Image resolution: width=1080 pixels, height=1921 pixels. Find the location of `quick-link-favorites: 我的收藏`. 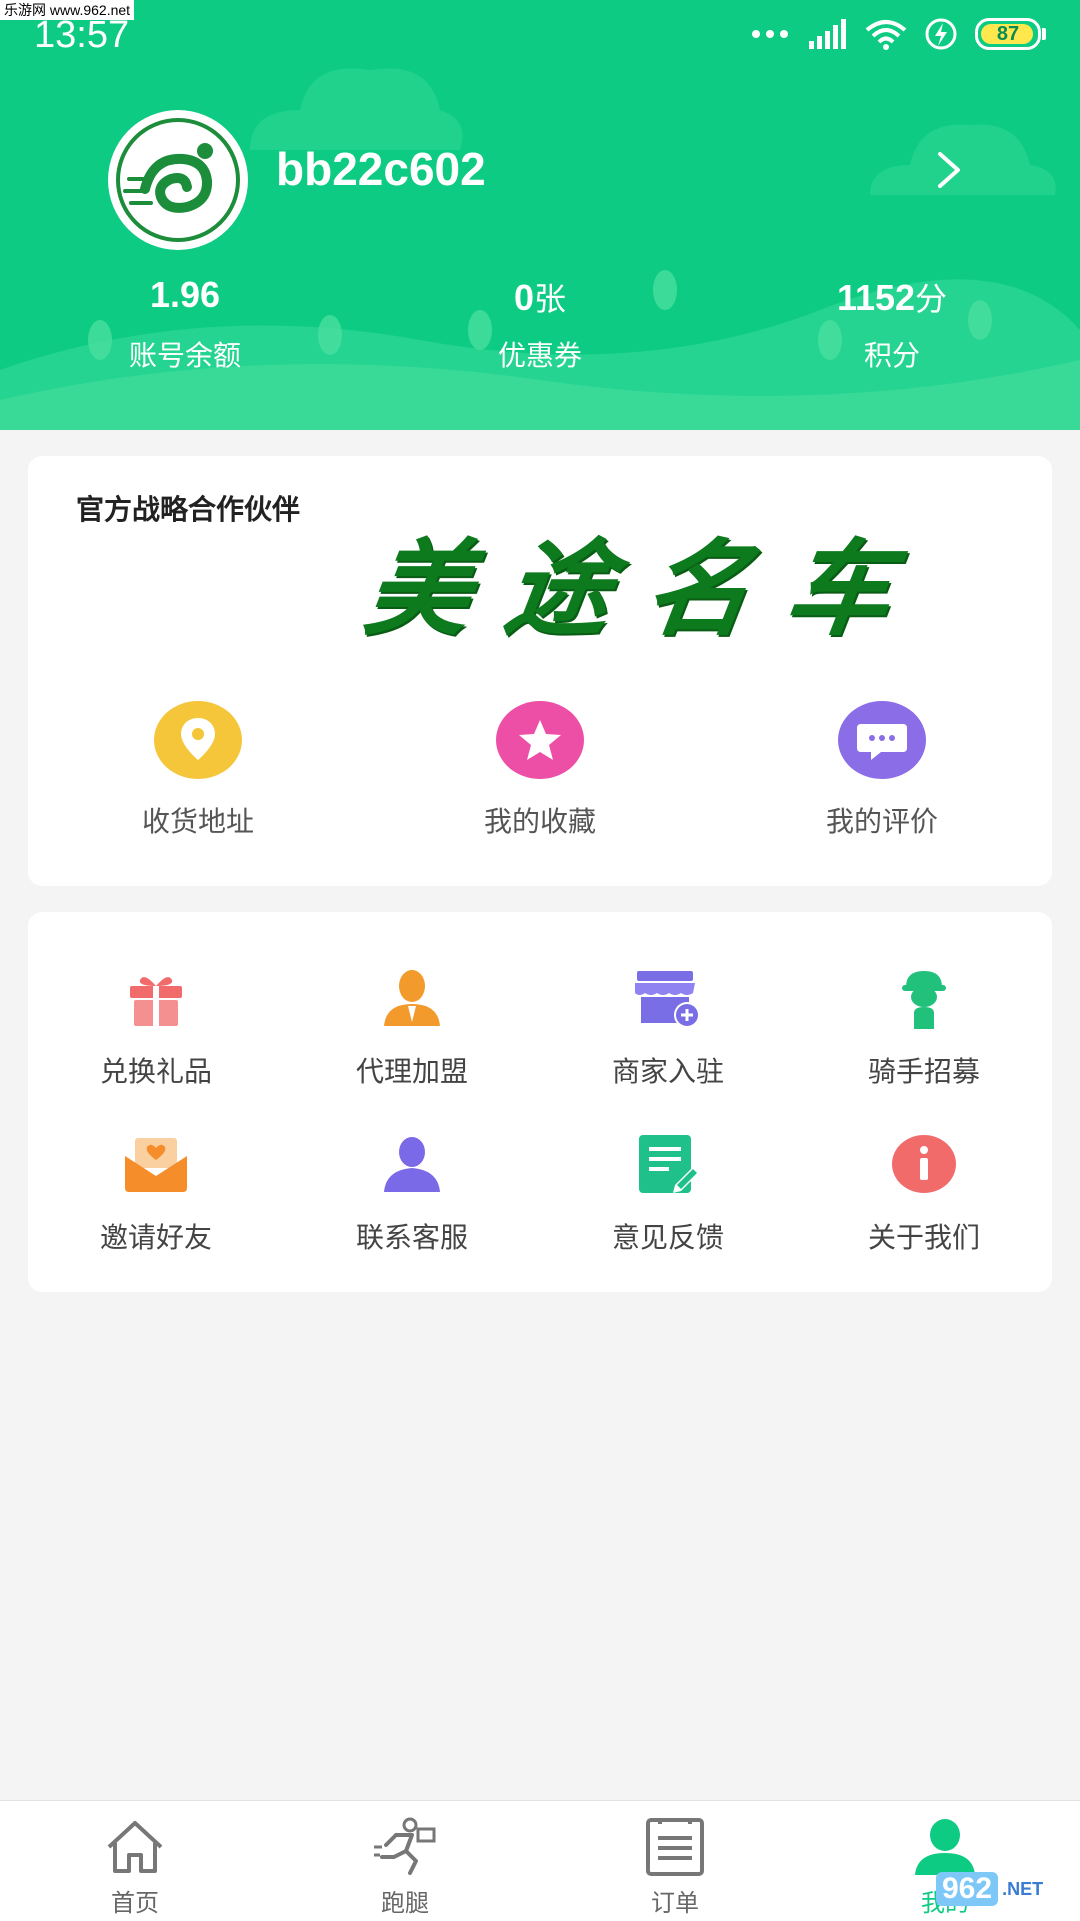

quick-link-favorites: 我的收藏 is located at coordinates (540, 770).